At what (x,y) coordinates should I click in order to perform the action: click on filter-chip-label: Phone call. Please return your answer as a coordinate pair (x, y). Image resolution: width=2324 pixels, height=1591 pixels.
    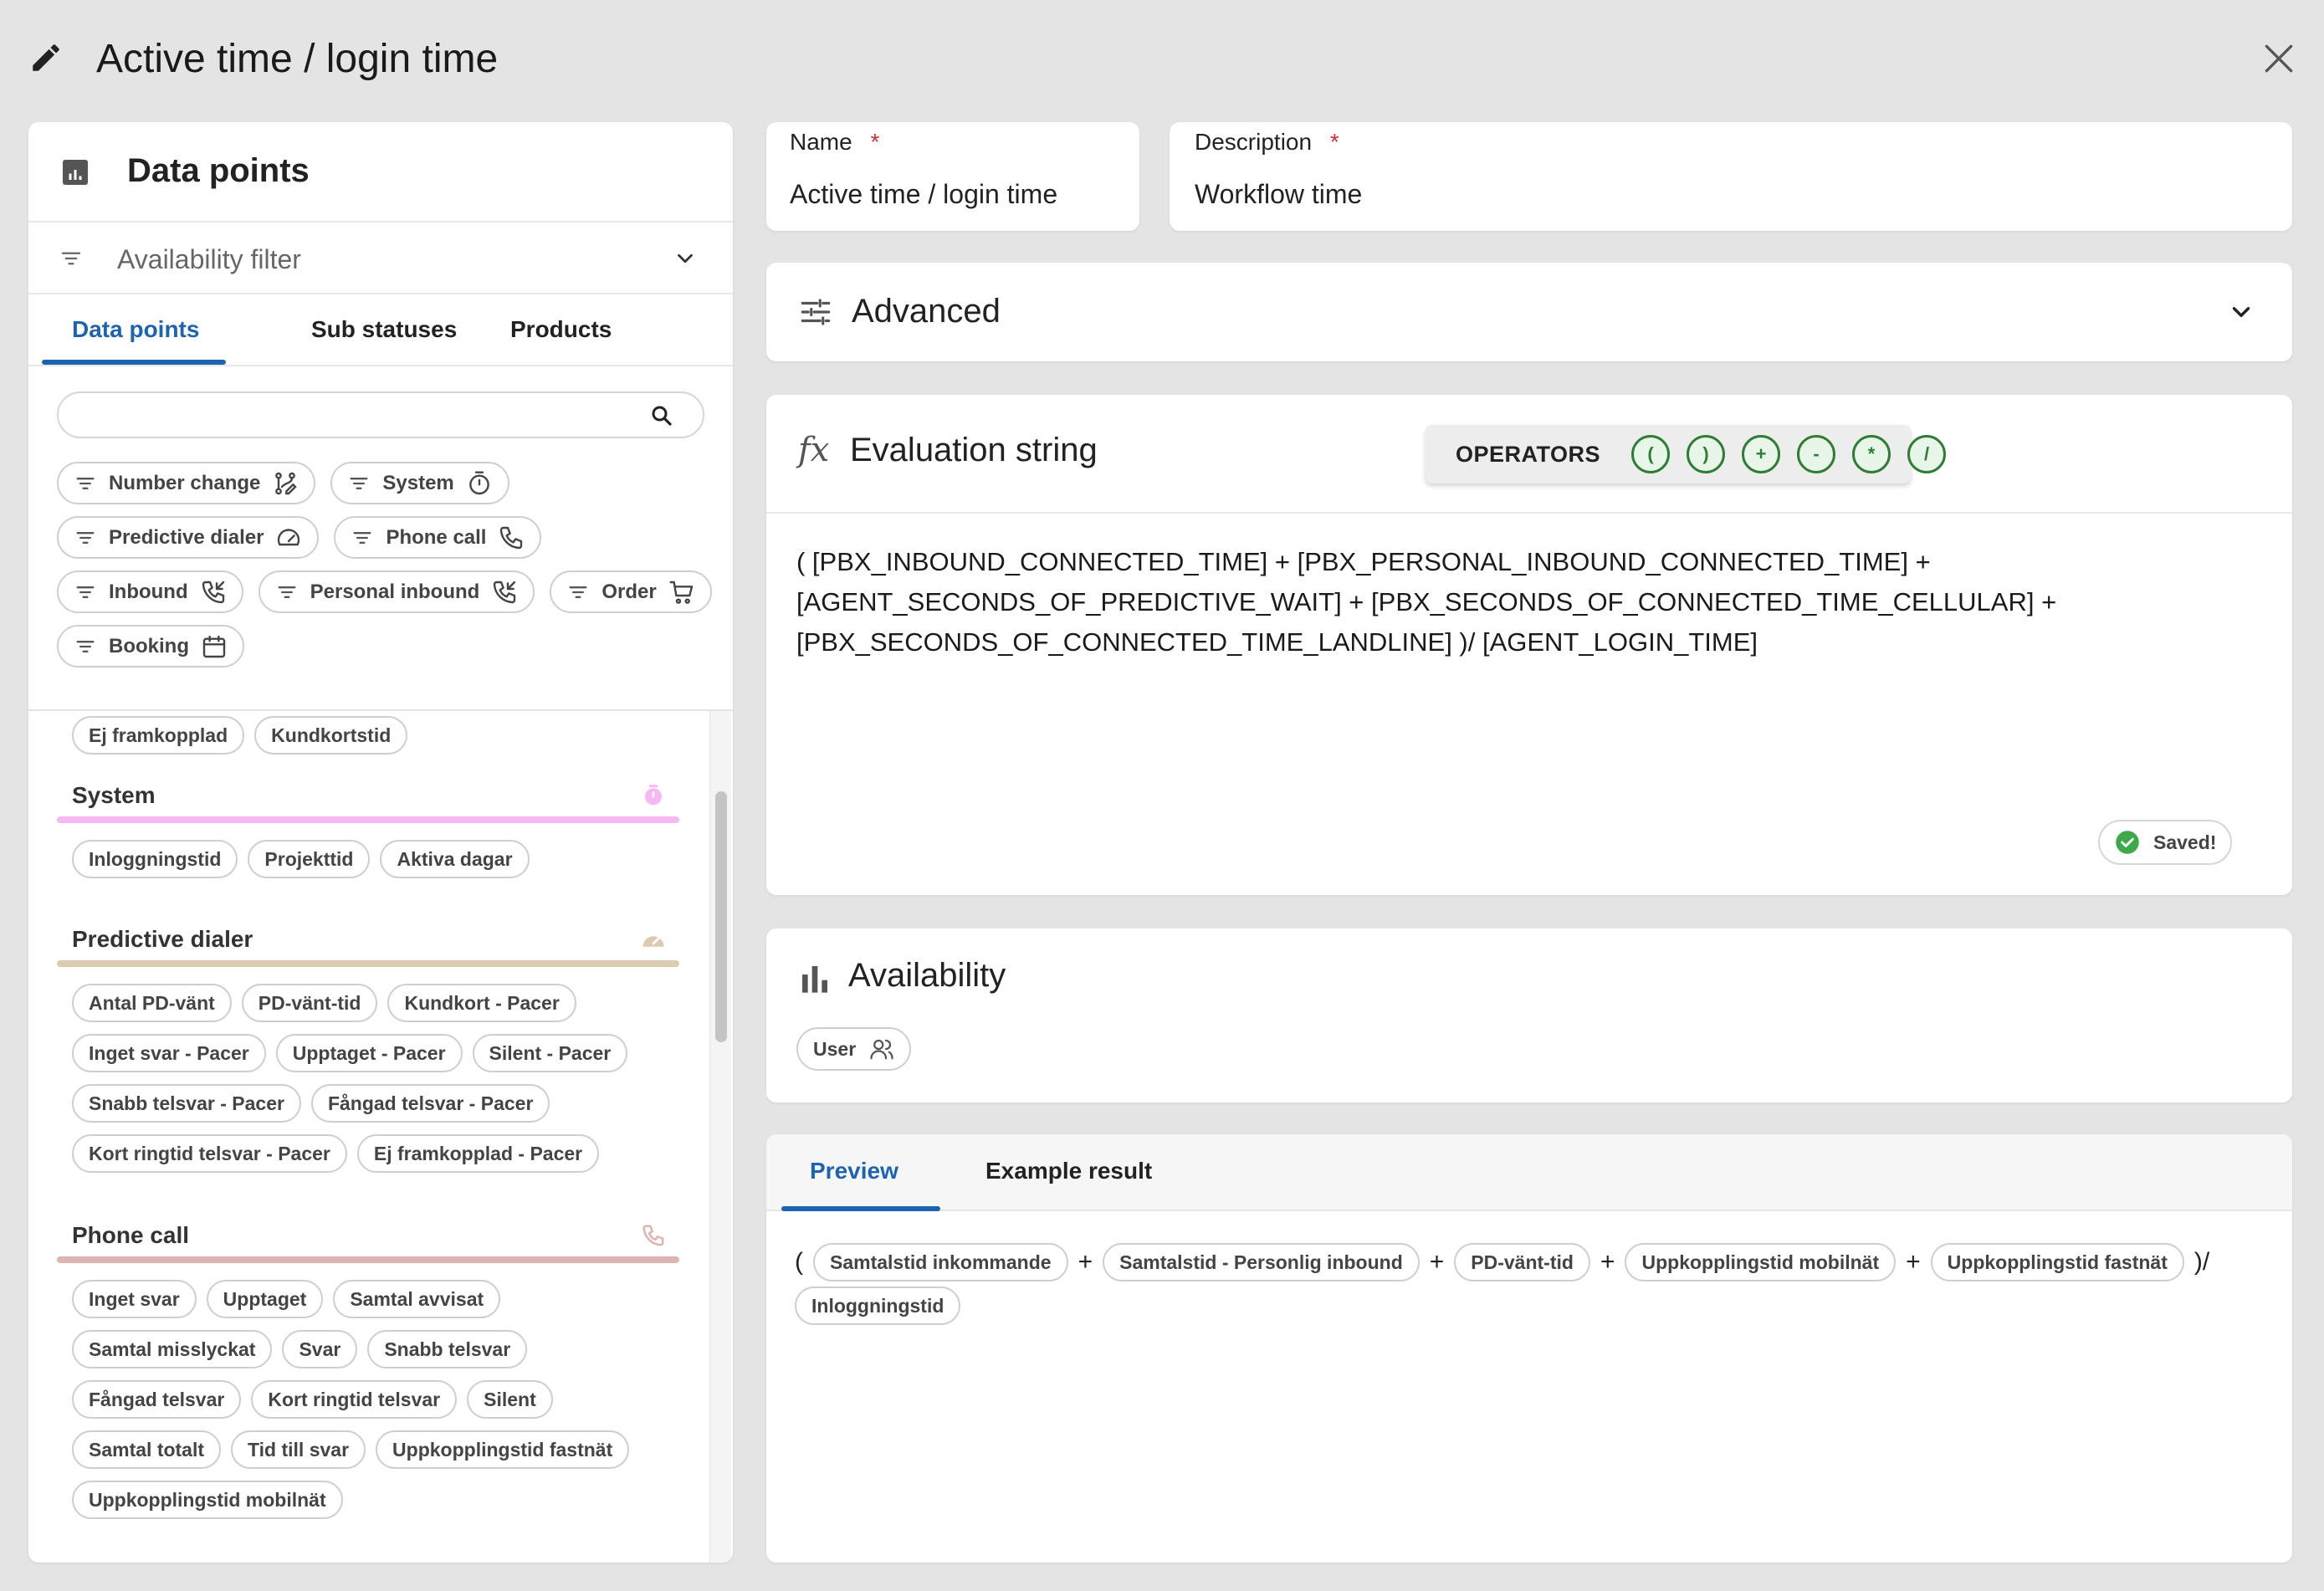
    Looking at the image, I should click on (437, 537).